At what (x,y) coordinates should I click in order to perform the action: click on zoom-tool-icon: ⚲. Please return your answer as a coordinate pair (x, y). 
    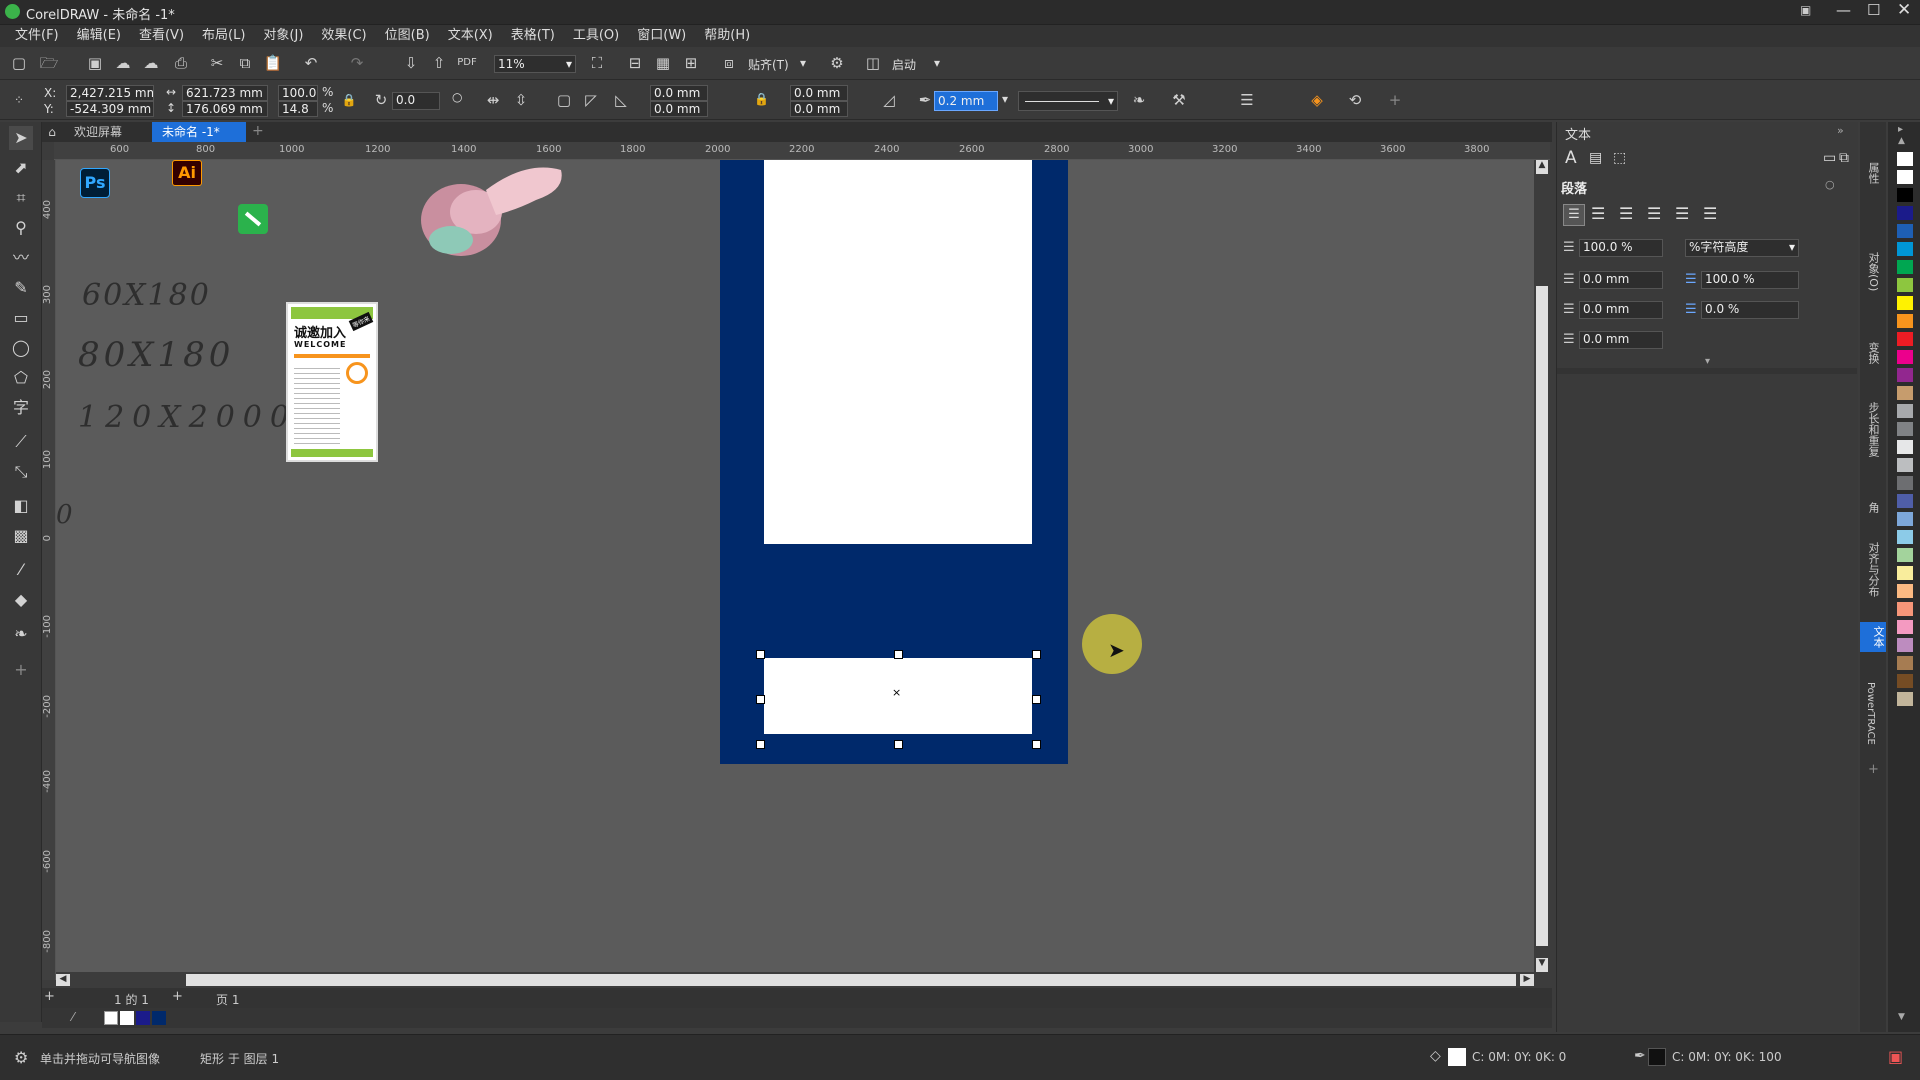
    Looking at the image, I should click on (21, 228).